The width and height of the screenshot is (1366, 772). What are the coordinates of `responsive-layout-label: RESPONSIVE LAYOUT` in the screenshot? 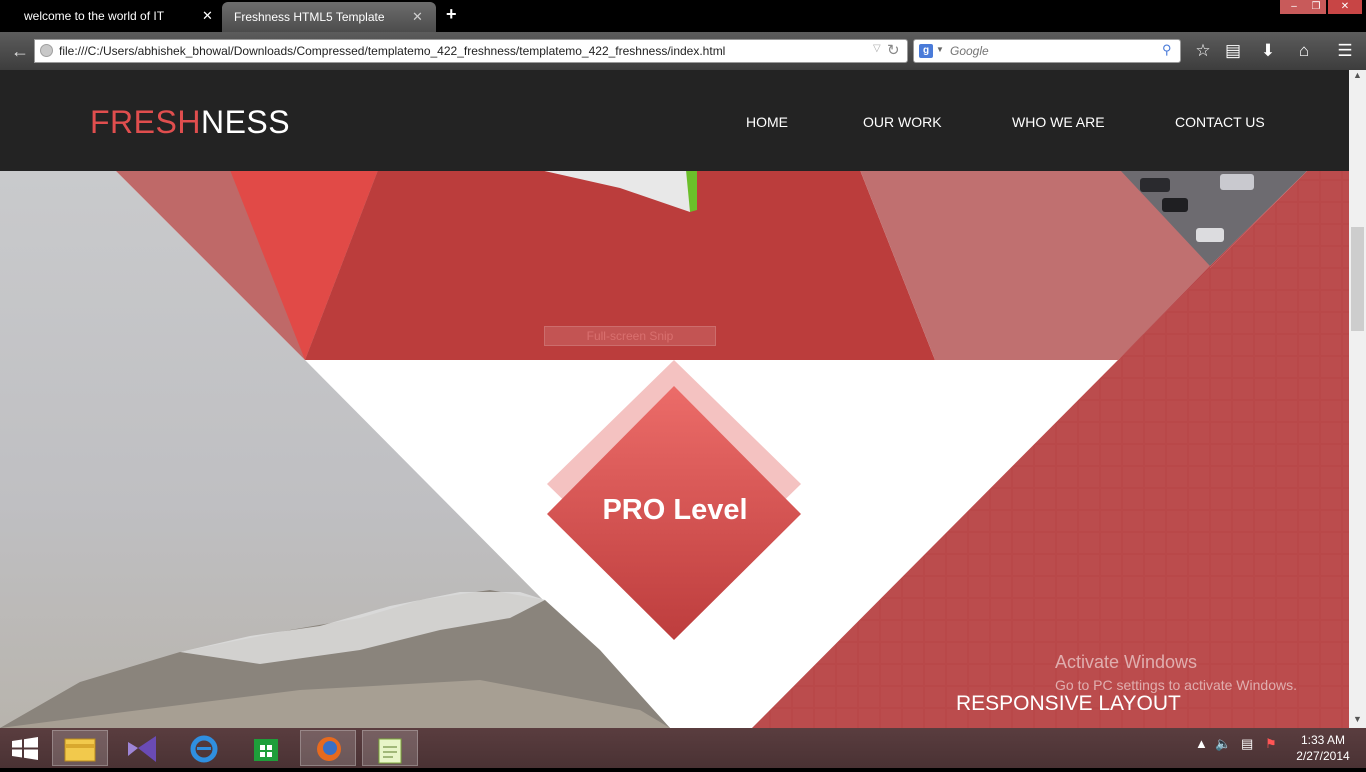 It's located at (1068, 703).